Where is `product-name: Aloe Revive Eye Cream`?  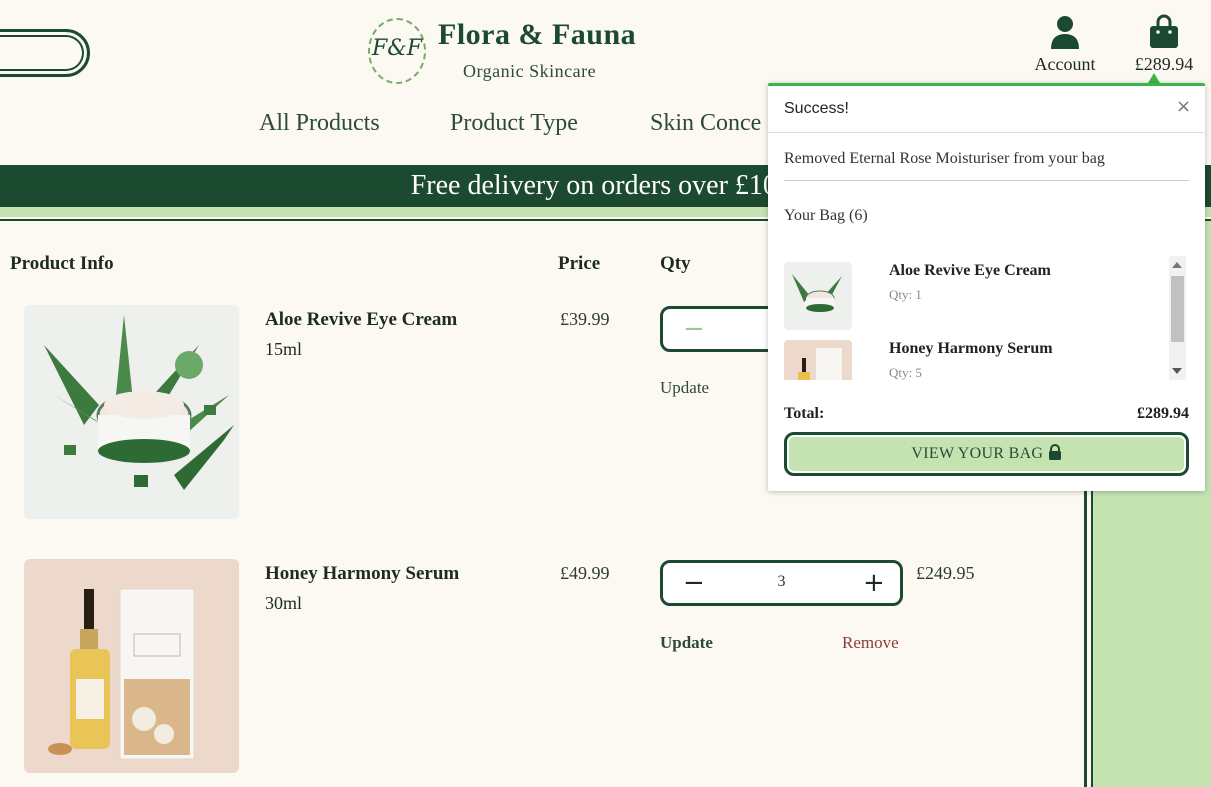
product-name: Aloe Revive Eye Cream is located at coordinates (361, 320).